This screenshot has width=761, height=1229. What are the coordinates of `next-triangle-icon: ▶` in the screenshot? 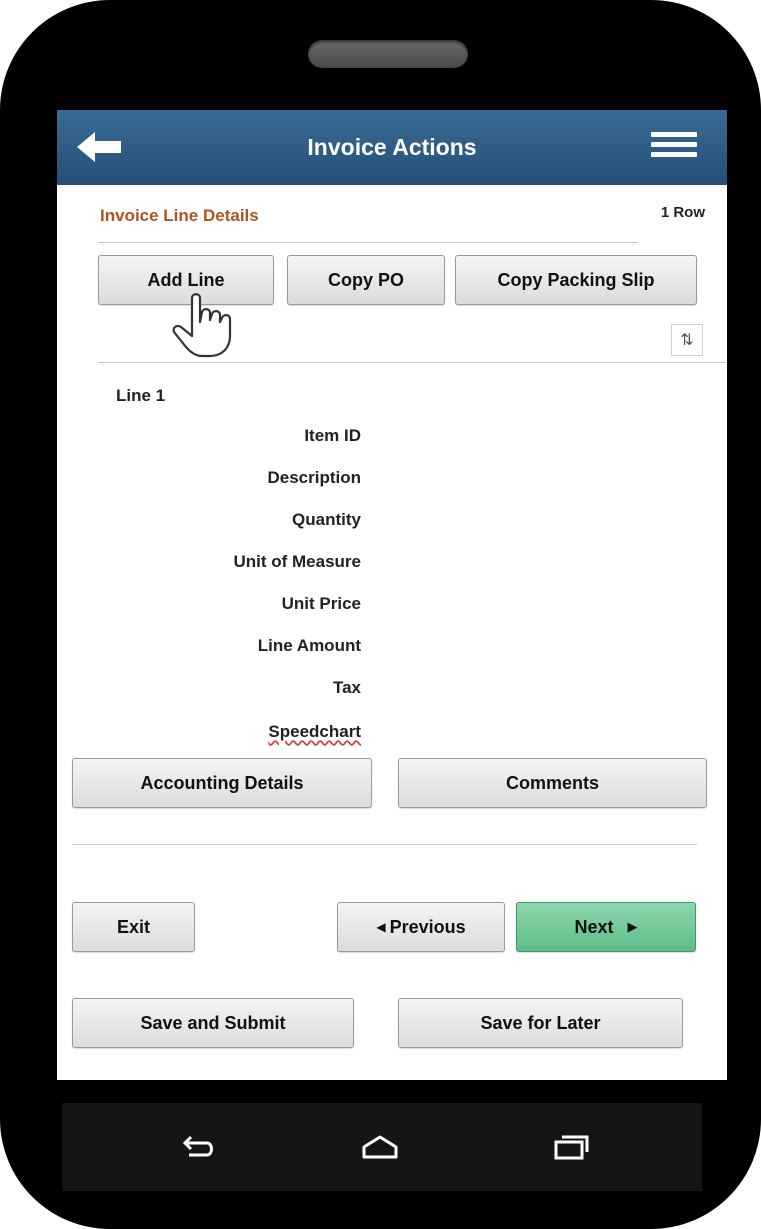 It's located at (632, 926).